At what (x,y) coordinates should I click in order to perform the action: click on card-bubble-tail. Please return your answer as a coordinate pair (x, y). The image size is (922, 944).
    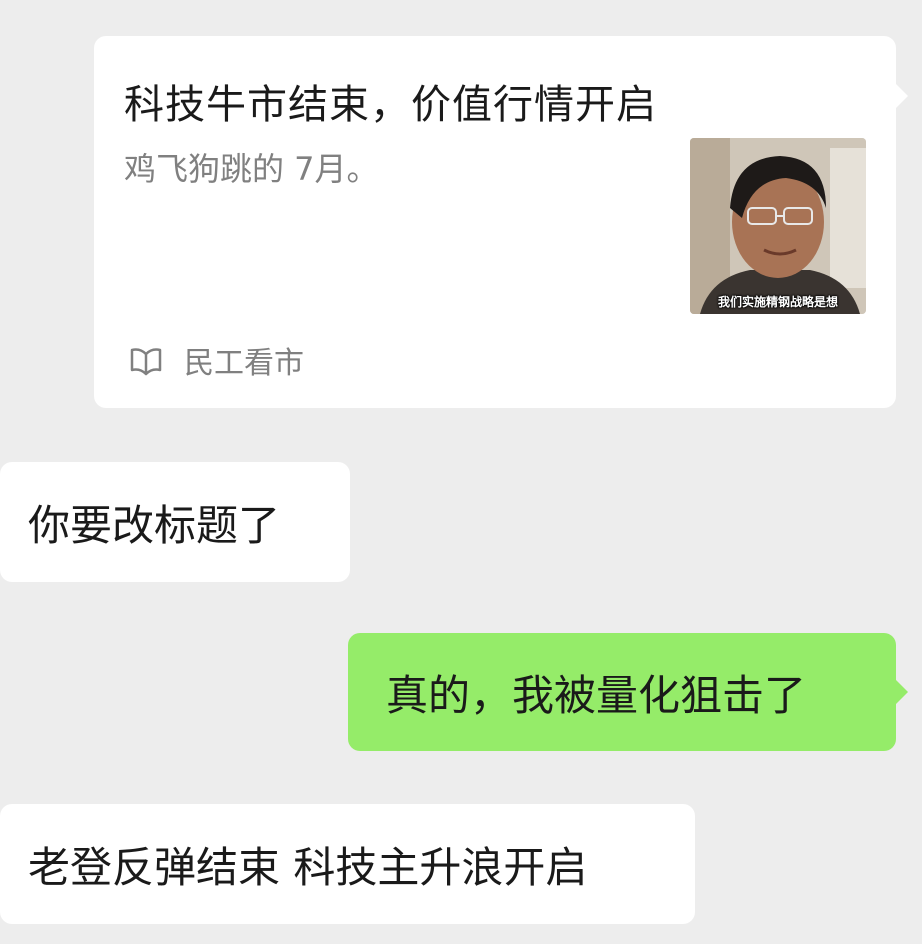
    Looking at the image, I should click on (902, 96).